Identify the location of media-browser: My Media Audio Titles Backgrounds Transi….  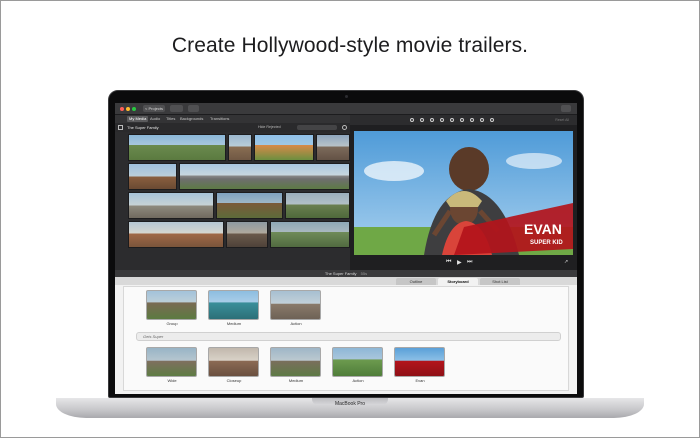
(232, 192).